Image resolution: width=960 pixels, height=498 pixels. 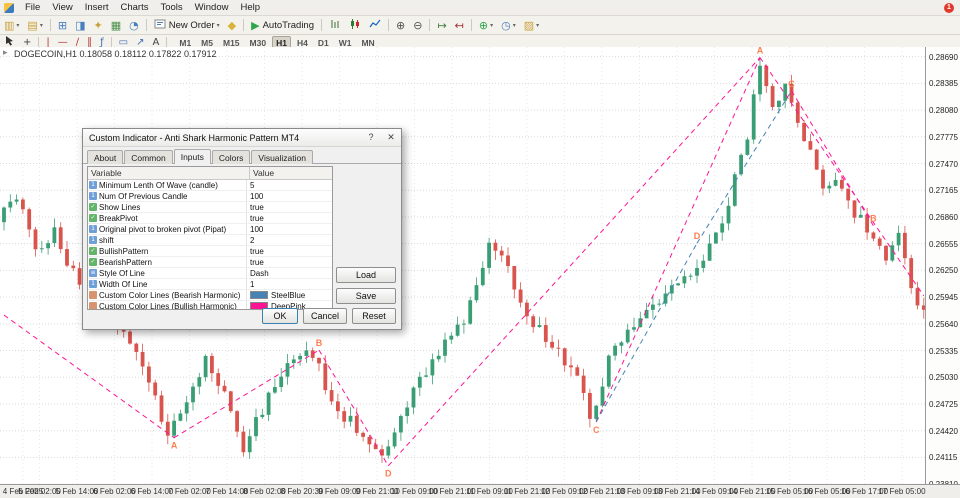 I want to click on variable-cell: Custom Color Lines (Bullish Harmonic), so click(x=167, y=305).